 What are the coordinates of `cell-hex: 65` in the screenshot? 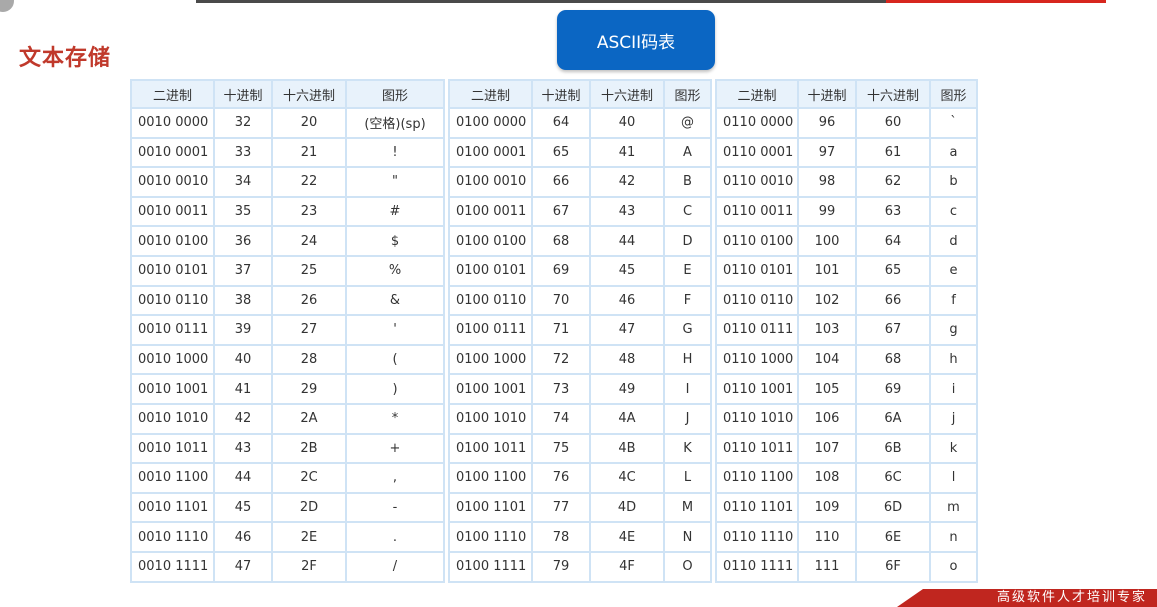 It's located at (893, 270).